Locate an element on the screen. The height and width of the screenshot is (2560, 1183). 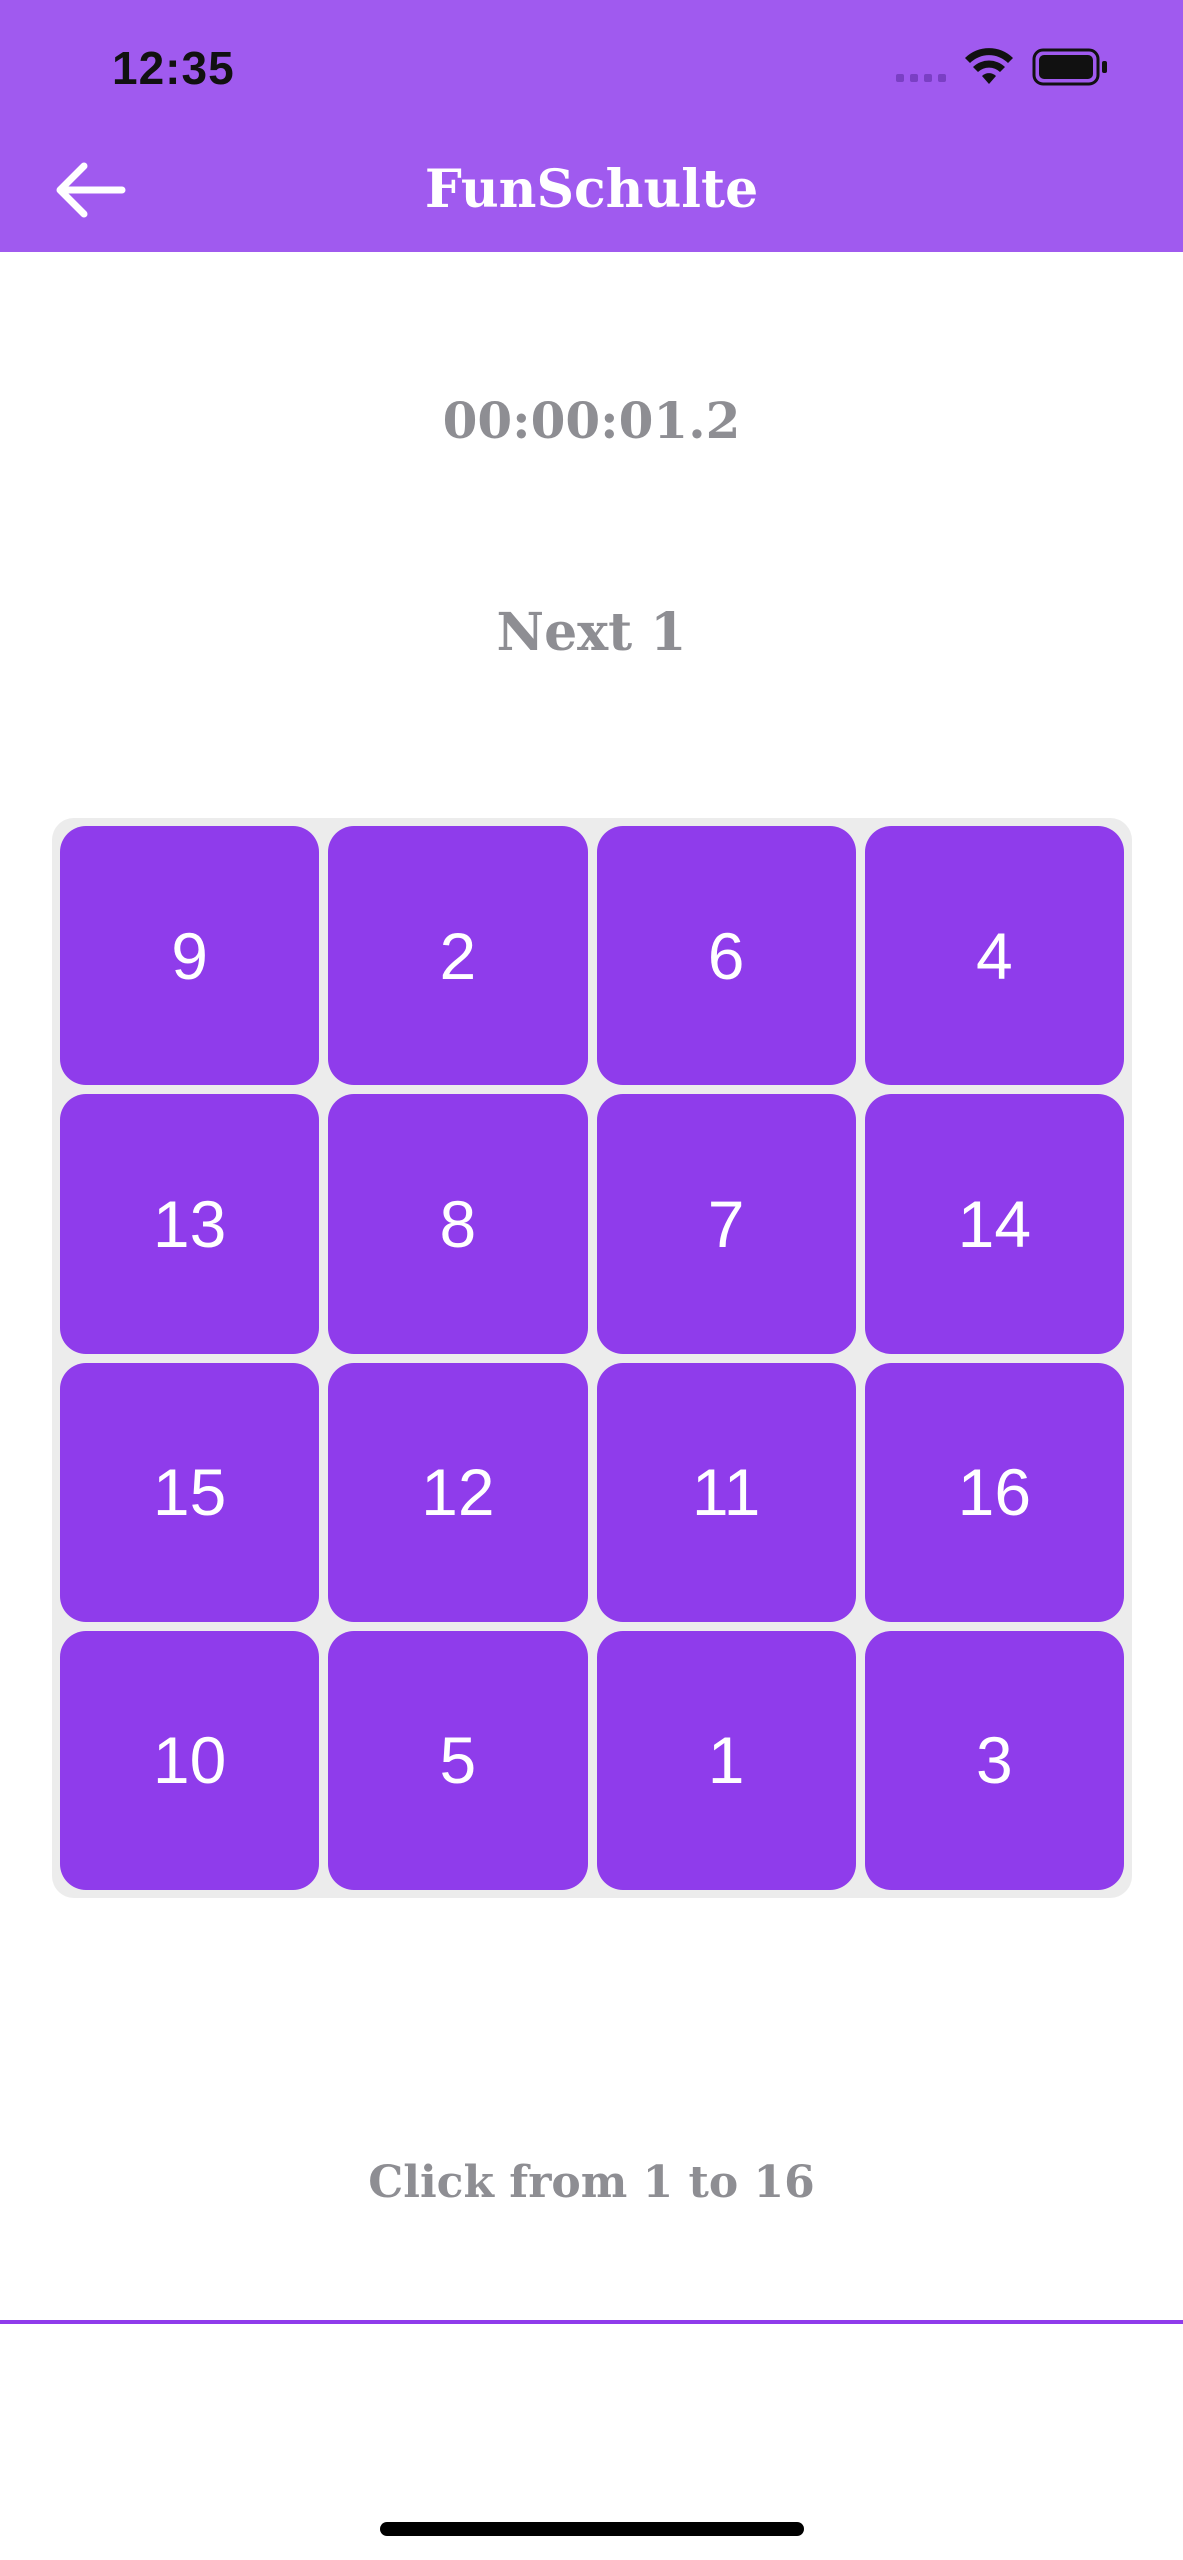
tile-number: 2 is located at coordinates (458, 955).